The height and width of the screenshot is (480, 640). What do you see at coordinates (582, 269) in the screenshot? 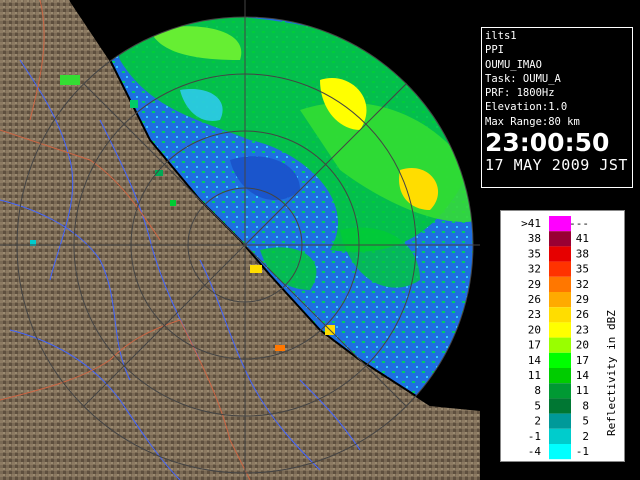
I see `legend-high-label: 35` at bounding box center [582, 269].